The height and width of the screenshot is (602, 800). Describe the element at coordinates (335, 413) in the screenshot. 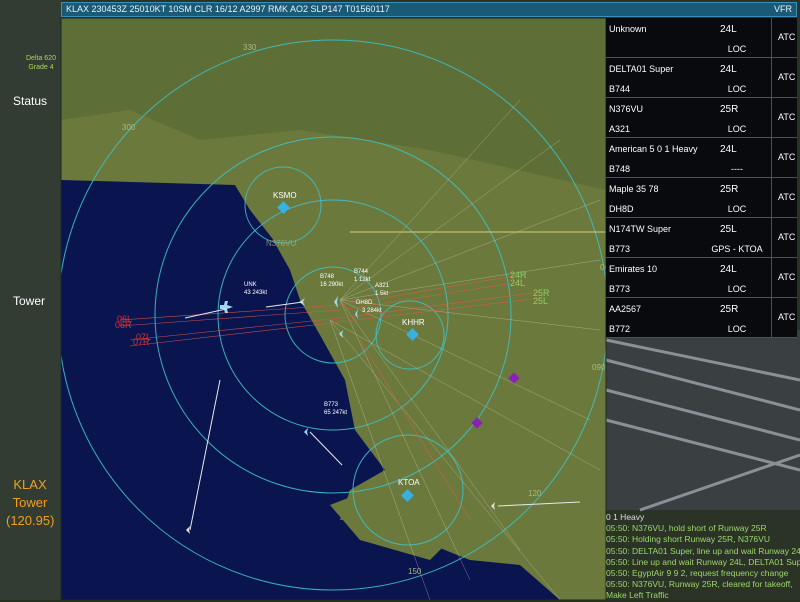

I see `svg-text: 65 247kt` at that location.